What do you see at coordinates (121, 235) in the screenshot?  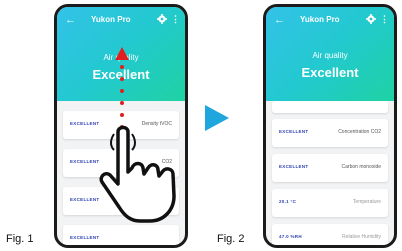 I see `sensor-card: EXCELLENT` at bounding box center [121, 235].